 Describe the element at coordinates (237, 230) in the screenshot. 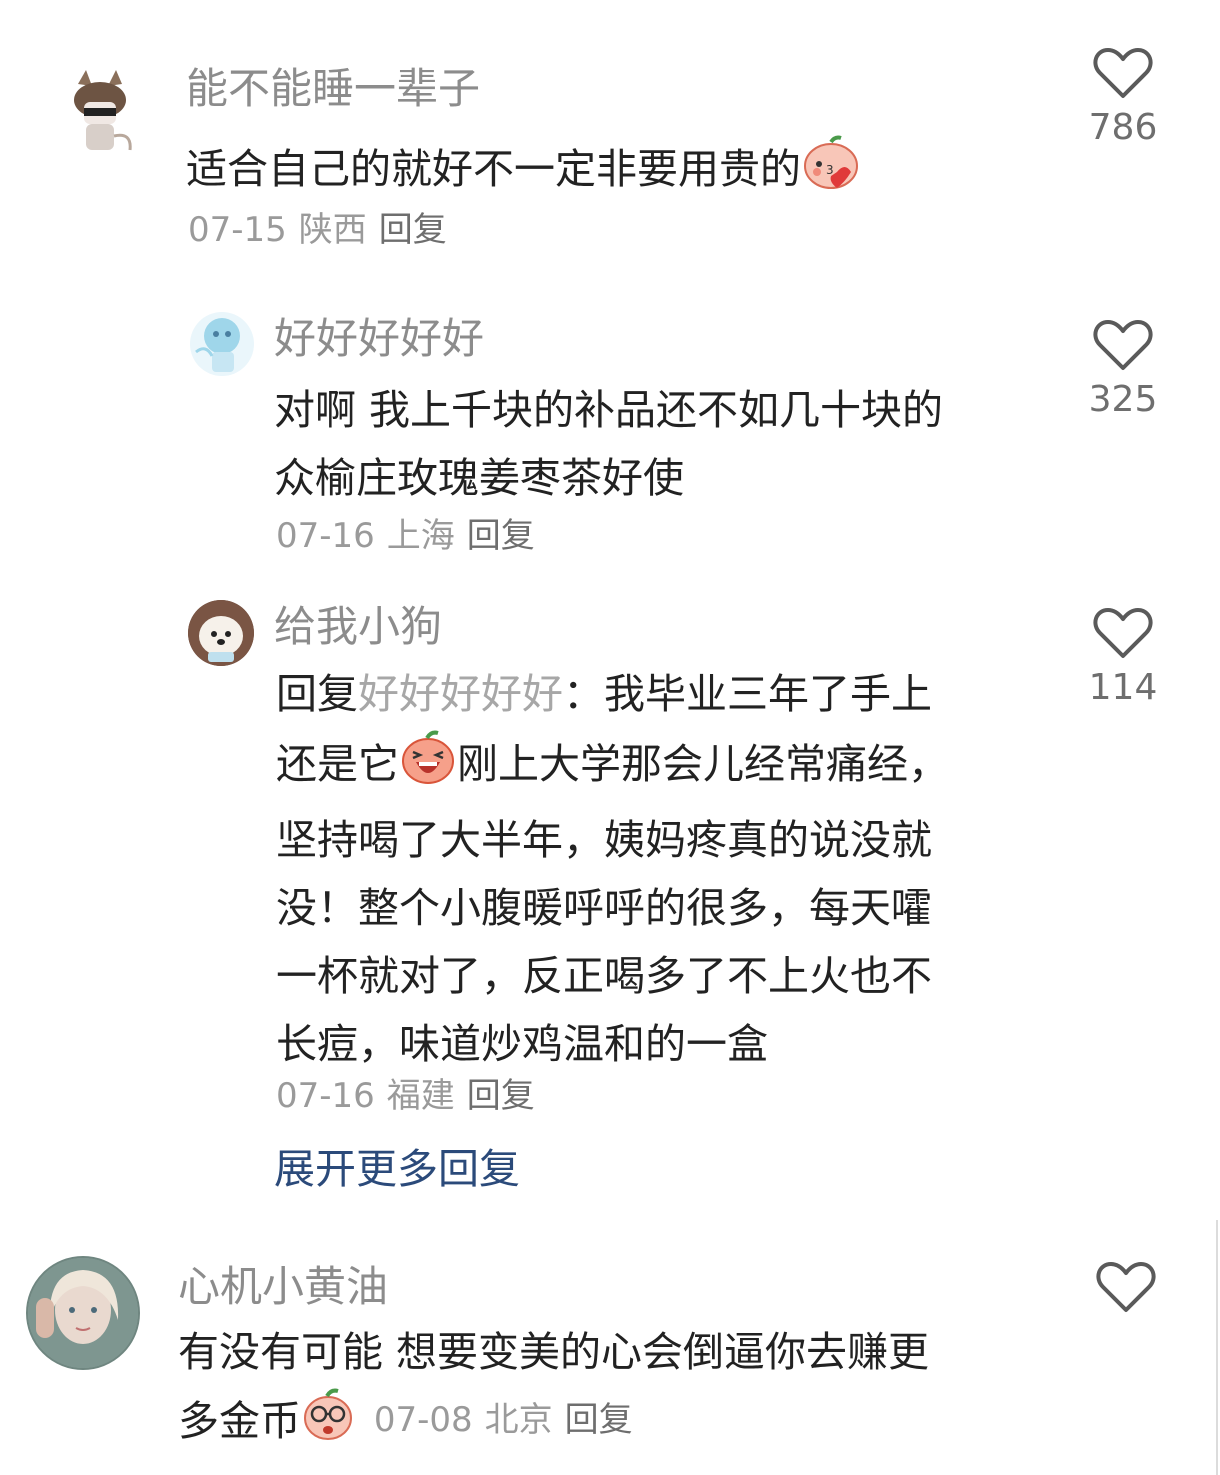

I see `comment-date: 07-15` at that location.